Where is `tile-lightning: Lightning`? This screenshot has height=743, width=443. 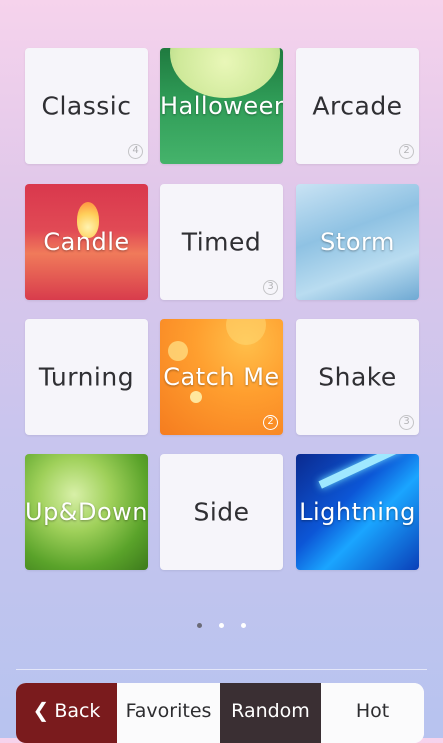
tile-lightning: Lightning is located at coordinates (357, 512).